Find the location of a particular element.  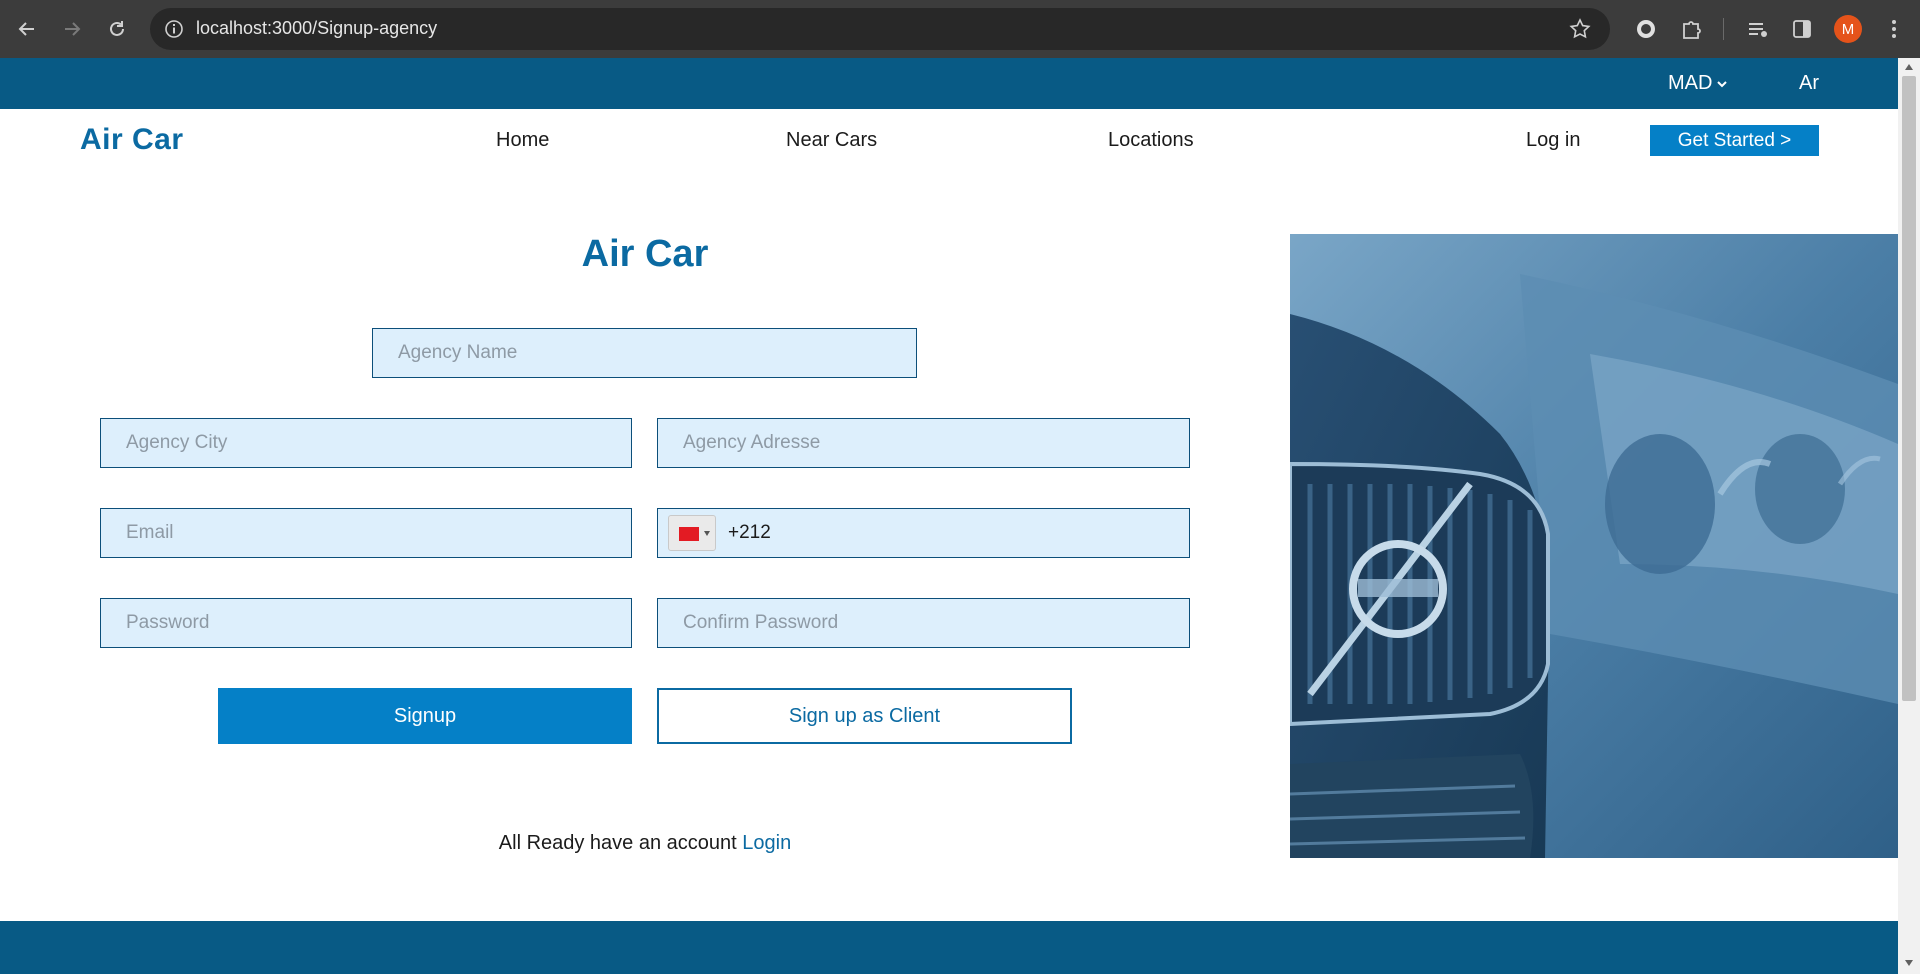

email-input is located at coordinates (366, 533).